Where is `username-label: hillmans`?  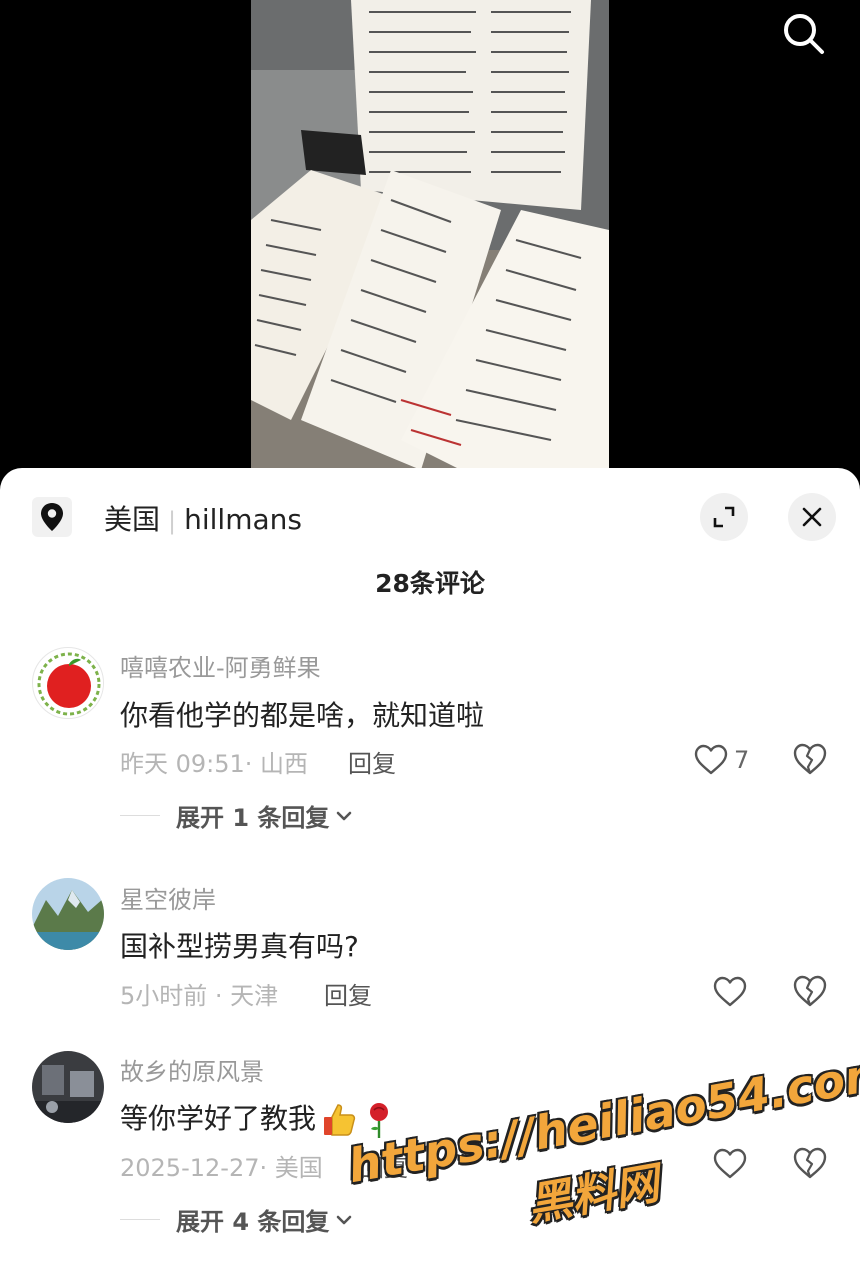 username-label: hillmans is located at coordinates (243, 519).